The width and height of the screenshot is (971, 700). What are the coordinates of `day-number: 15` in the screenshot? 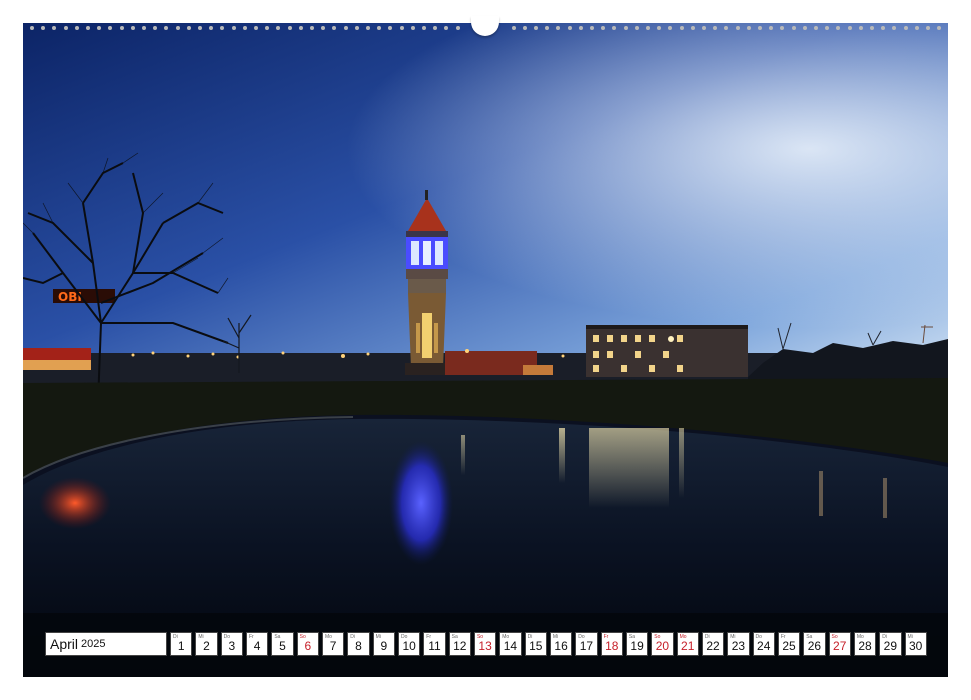 It's located at (536, 646).